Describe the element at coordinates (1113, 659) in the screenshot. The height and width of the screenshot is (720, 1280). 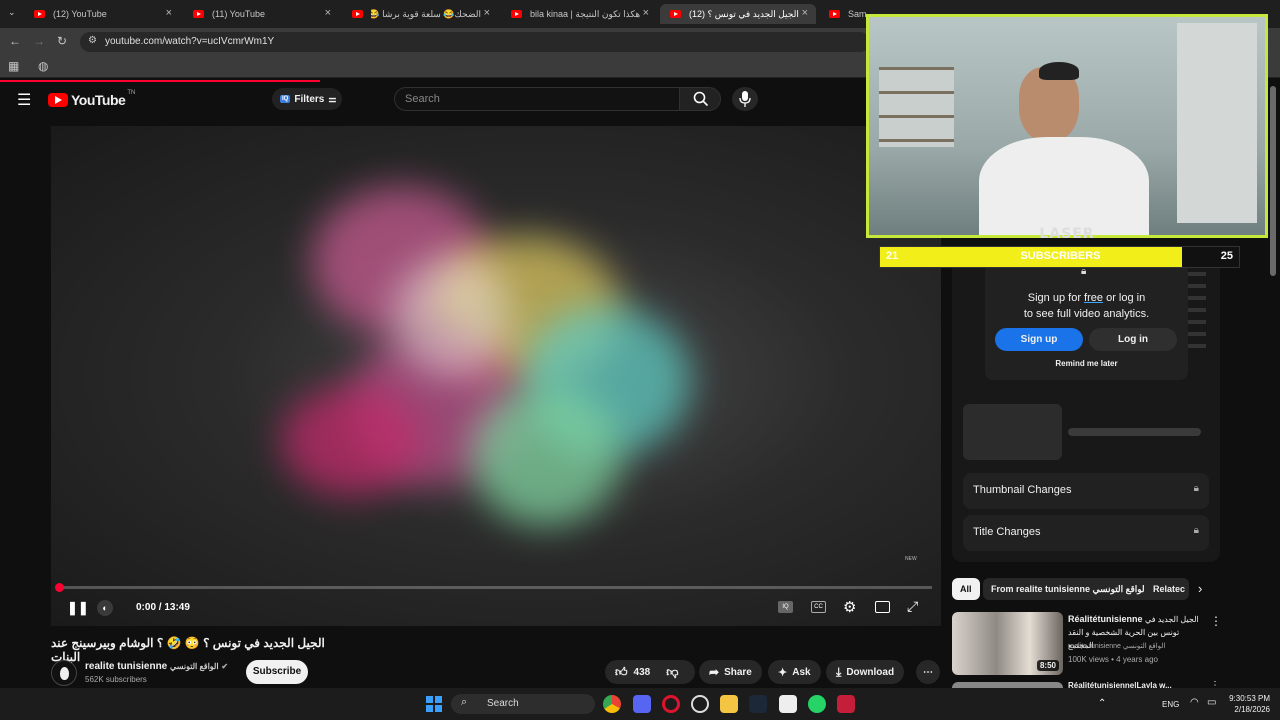
I see `recommended-meta: 100K views • 4 years ago` at that location.